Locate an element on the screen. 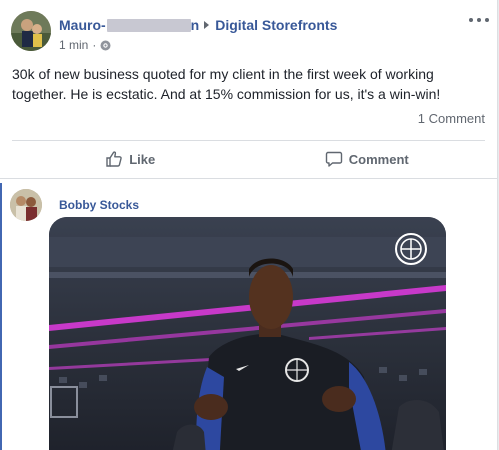 This screenshot has width=499, height=450. divider-bottom is located at coordinates (248, 178).